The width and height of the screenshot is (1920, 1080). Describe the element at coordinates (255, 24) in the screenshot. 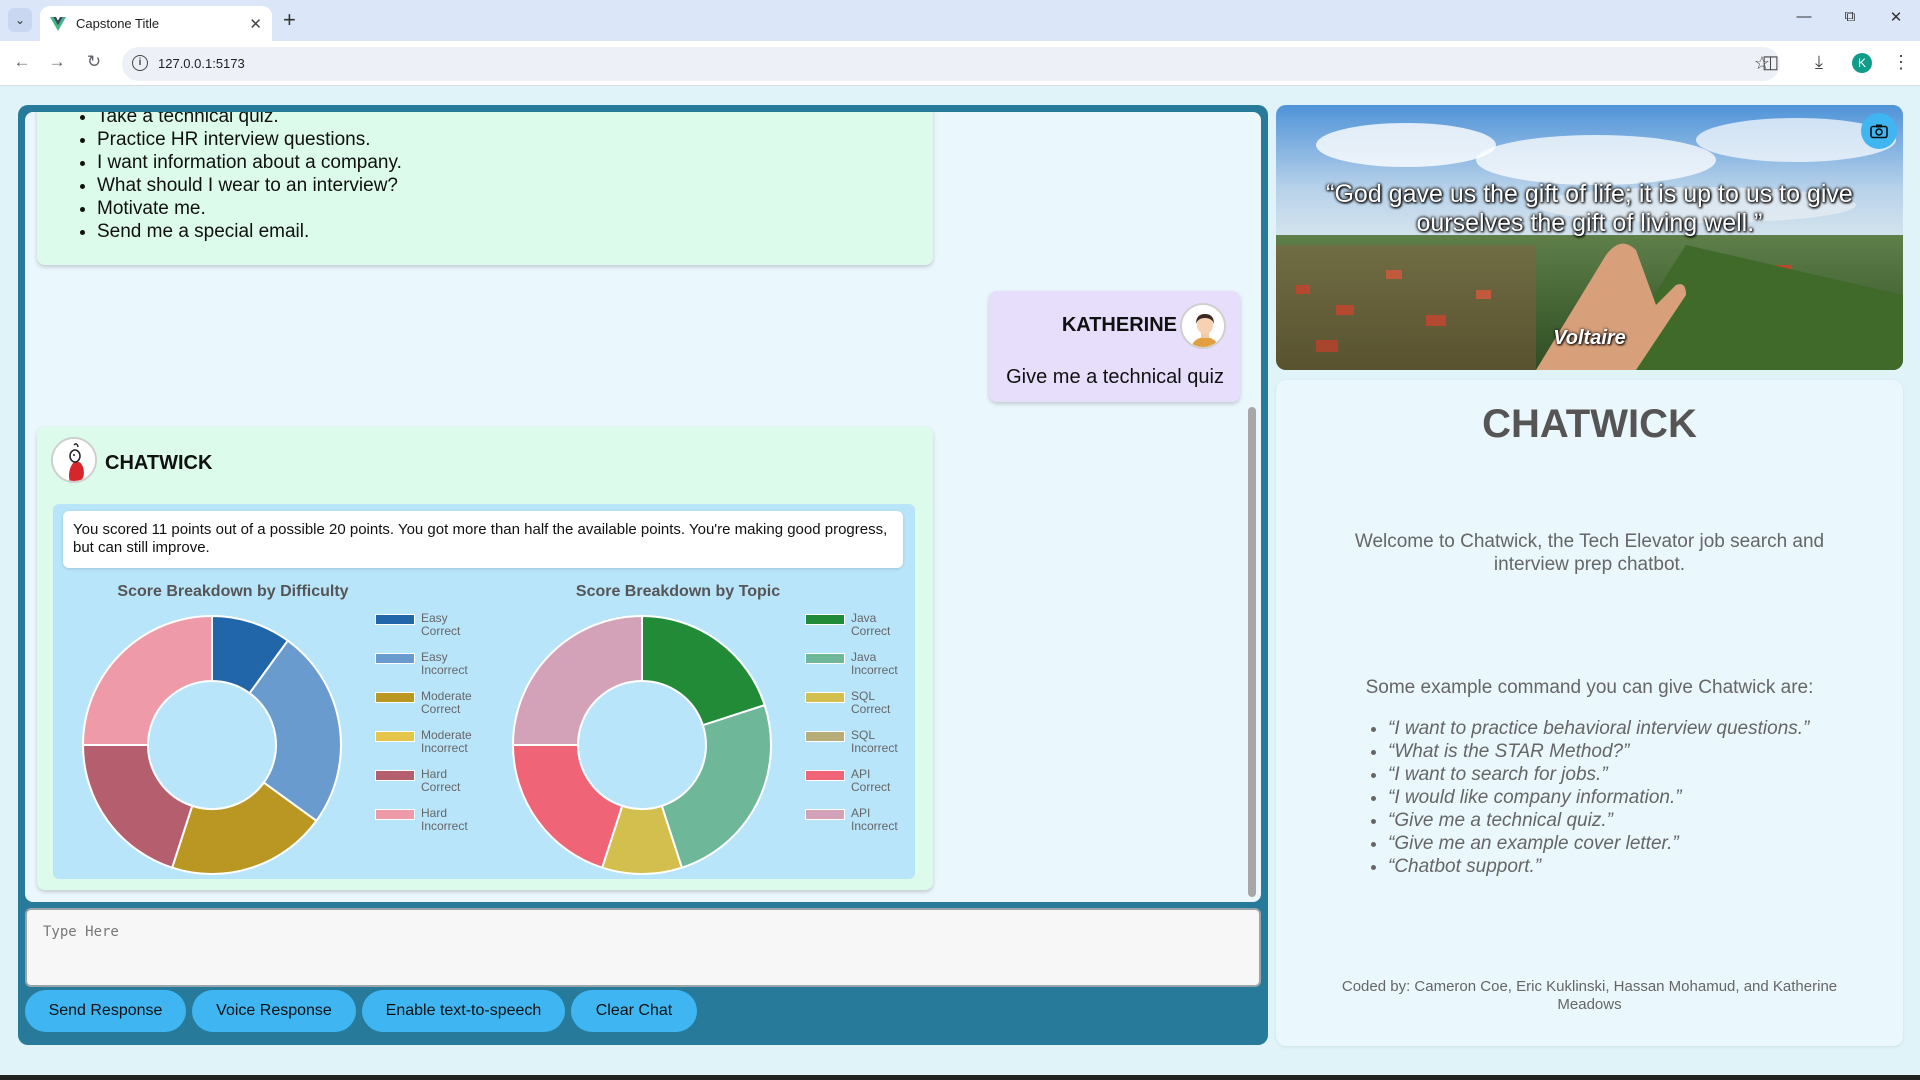

I see `tab-close-icon: ✕` at that location.